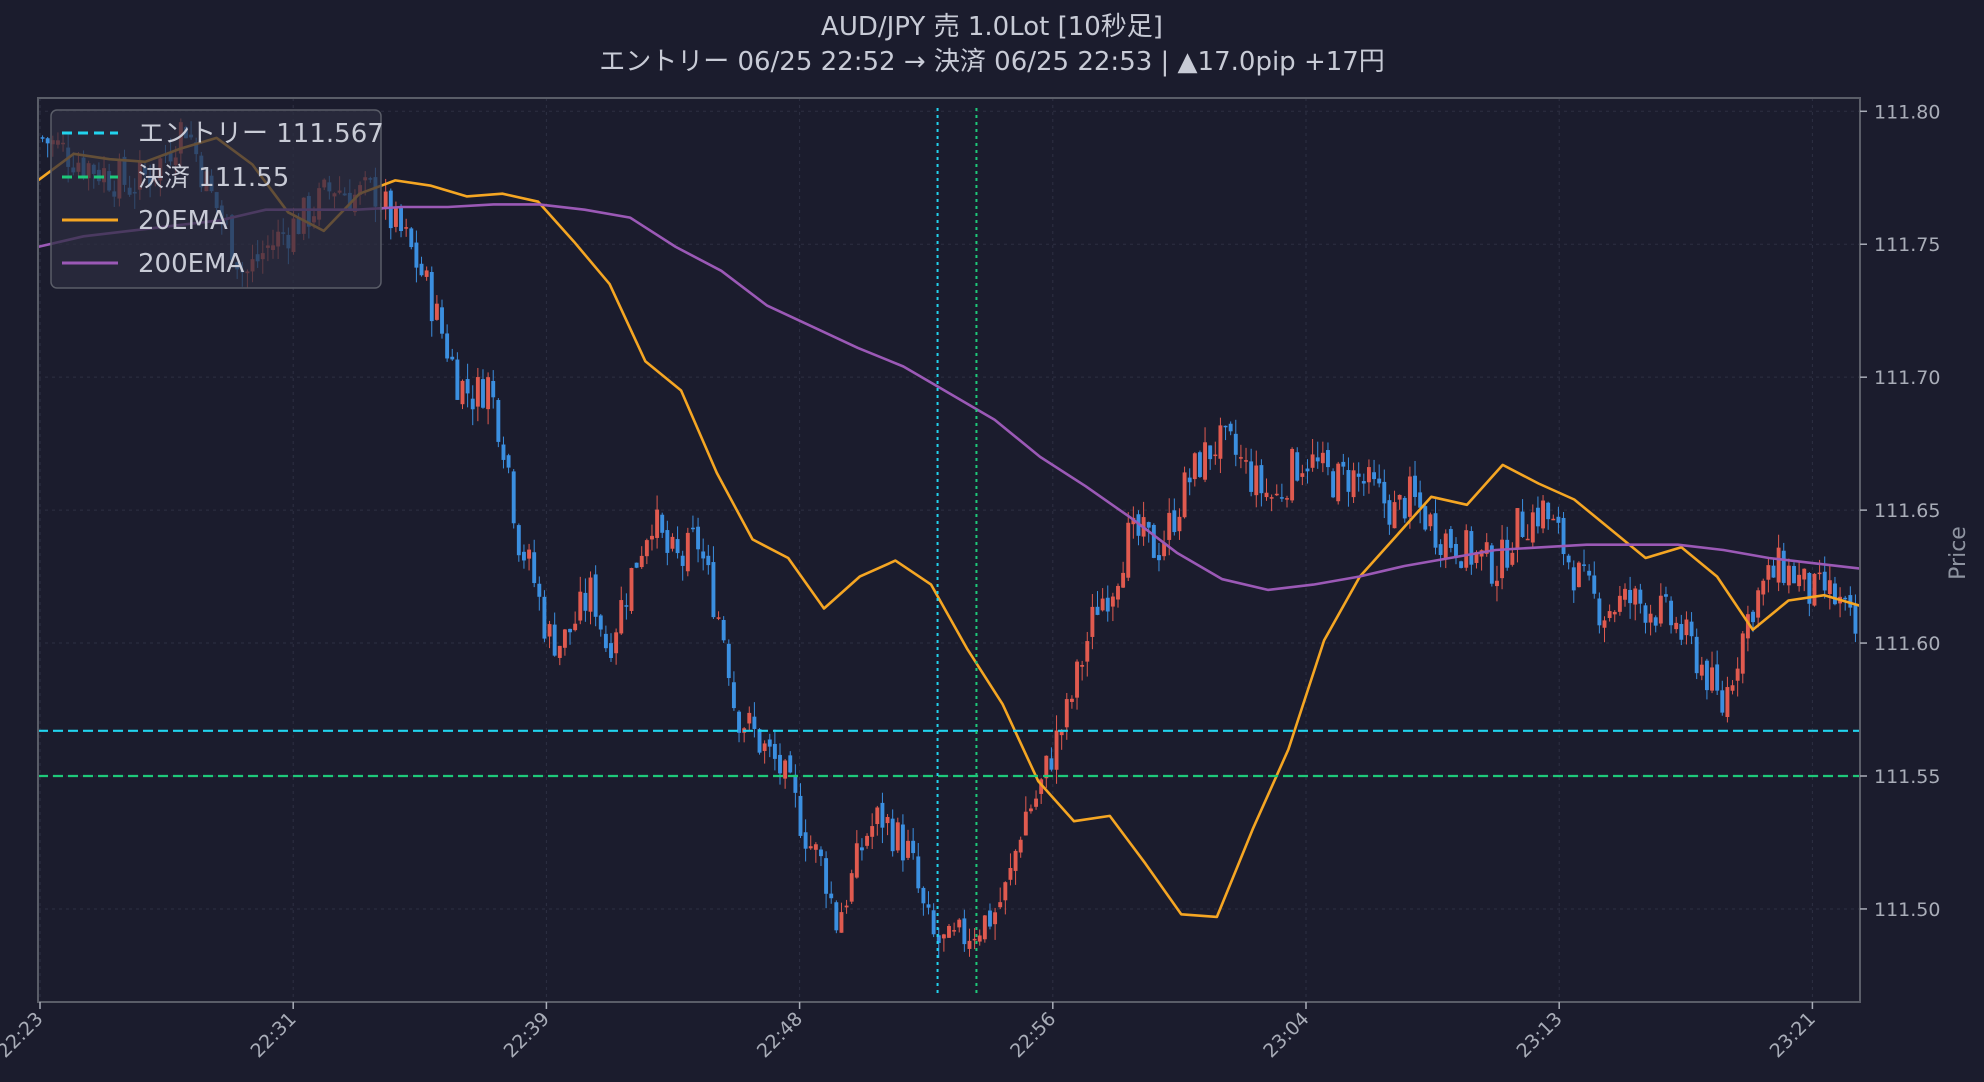 The width and height of the screenshot is (1984, 1082). What do you see at coordinates (261, 134) in the screenshot?
I see `legend-entry-label: エントリー 111.567` at bounding box center [261, 134].